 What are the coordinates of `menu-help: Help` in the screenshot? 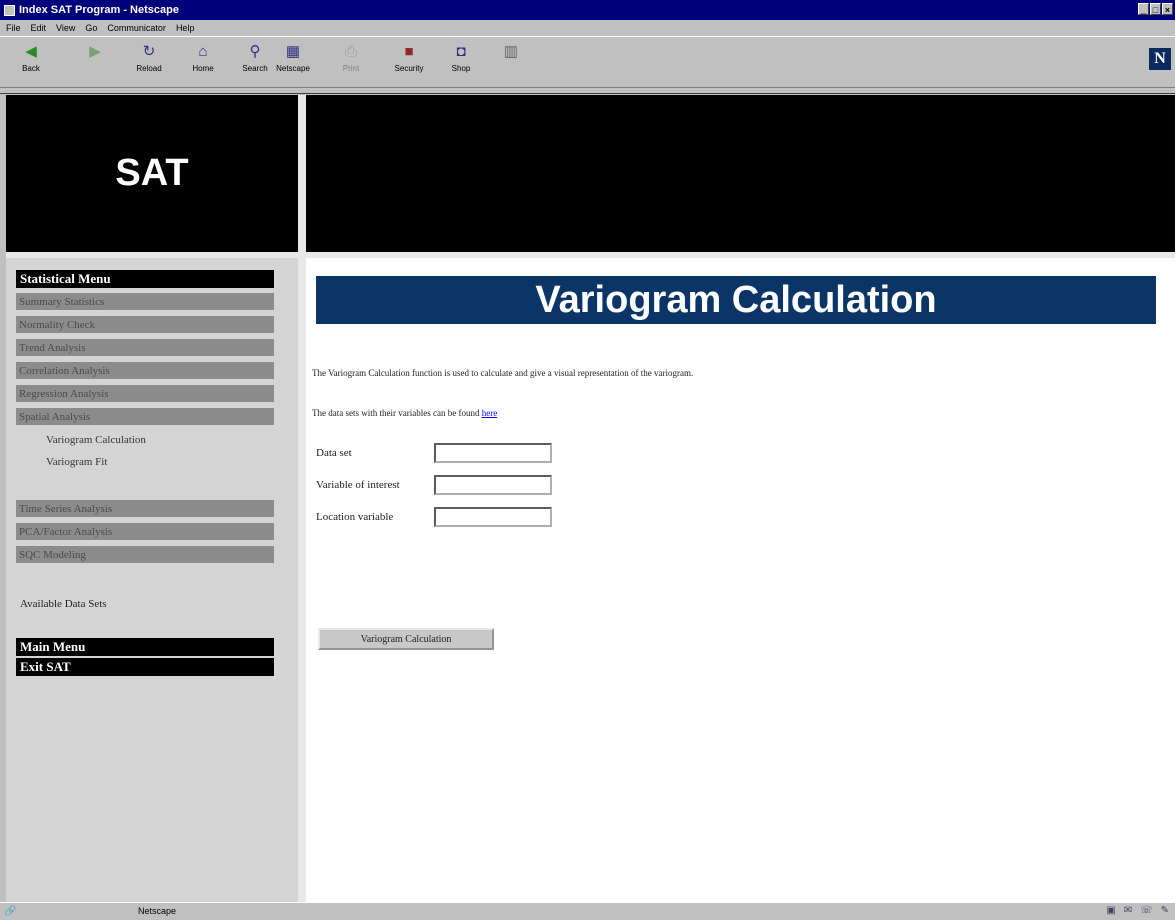 It's located at (185, 28).